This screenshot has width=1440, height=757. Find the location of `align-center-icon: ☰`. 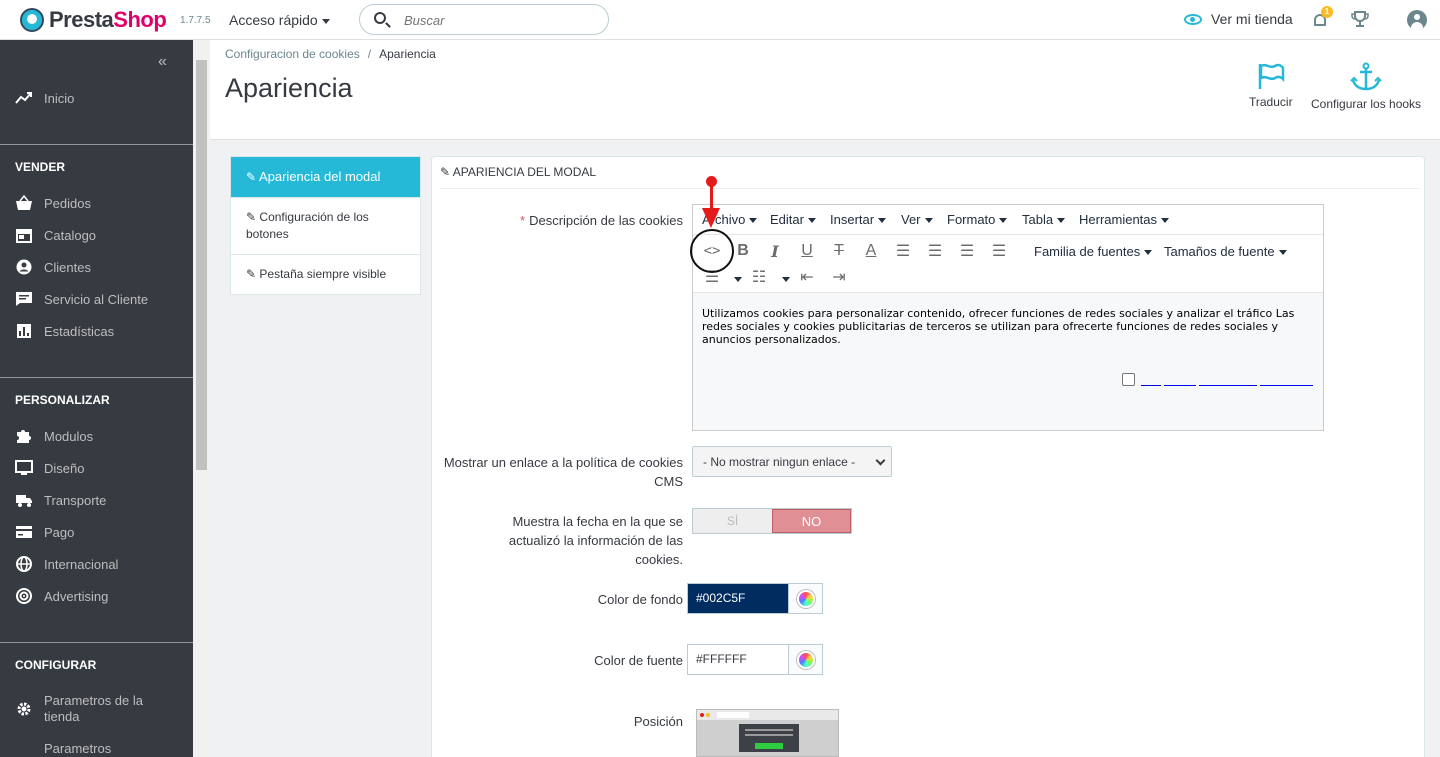

align-center-icon: ☰ is located at coordinates (935, 251).